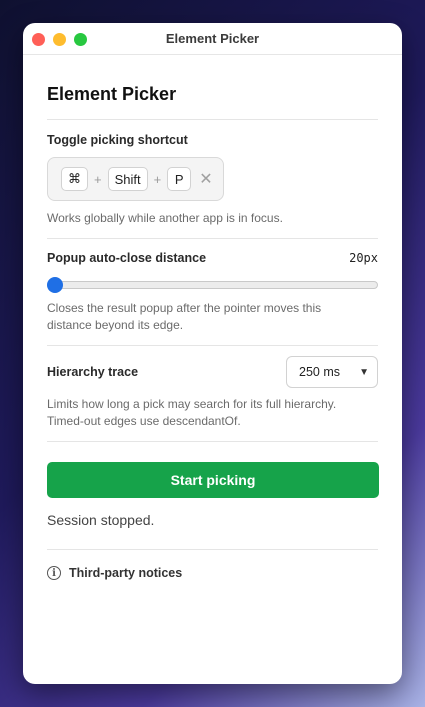 This screenshot has height=707, width=425. Describe the element at coordinates (80, 39) in the screenshot. I see `maximize-window-button` at that location.